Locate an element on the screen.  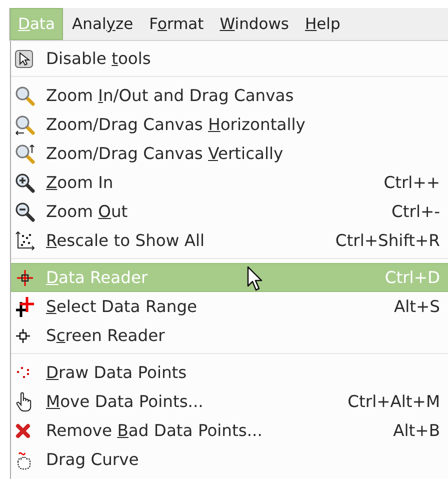
menu-item: Select Data Range Alt+S is located at coordinates (229, 306).